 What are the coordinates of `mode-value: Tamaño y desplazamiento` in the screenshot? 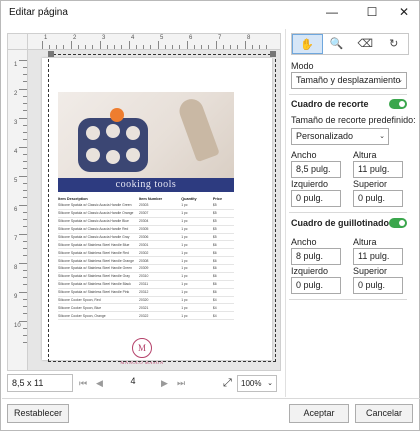 It's located at (348, 80).